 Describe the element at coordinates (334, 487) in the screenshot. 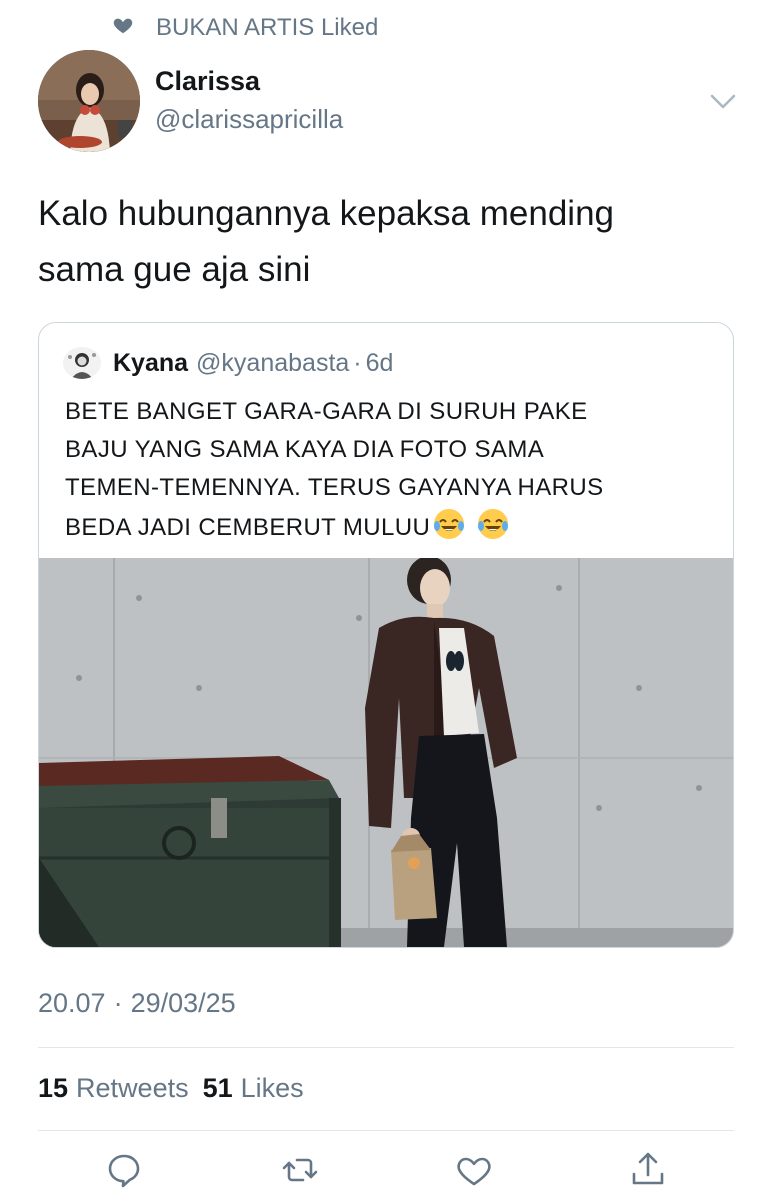

I see `quoted-text-line: TEMEN-TEMENNYA. TERUS GAYANYA HARUS` at that location.